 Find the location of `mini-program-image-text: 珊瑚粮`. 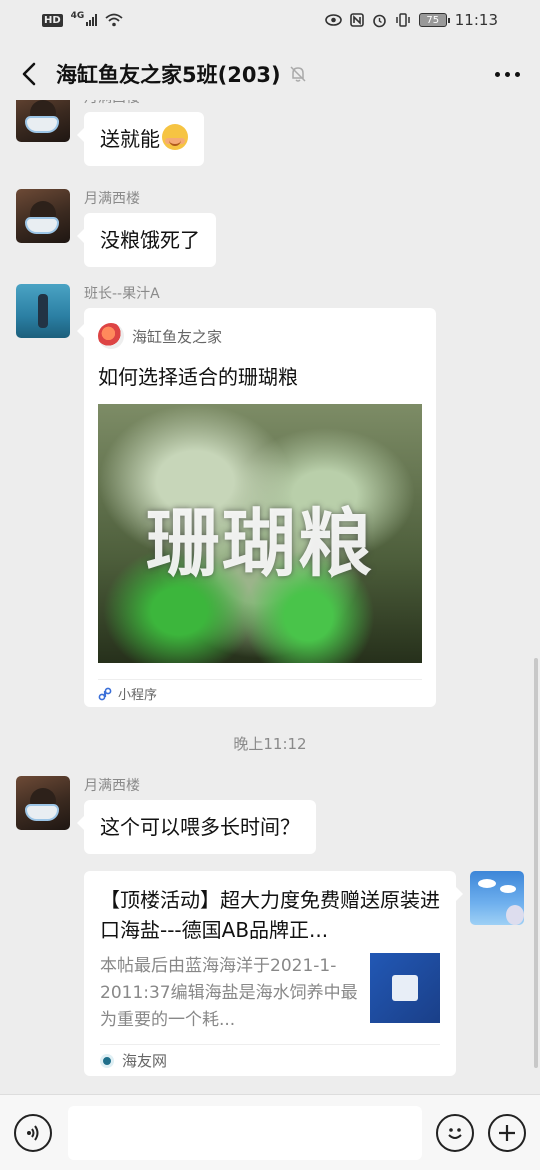

mini-program-image-text: 珊瑚粮 is located at coordinates (260, 544).